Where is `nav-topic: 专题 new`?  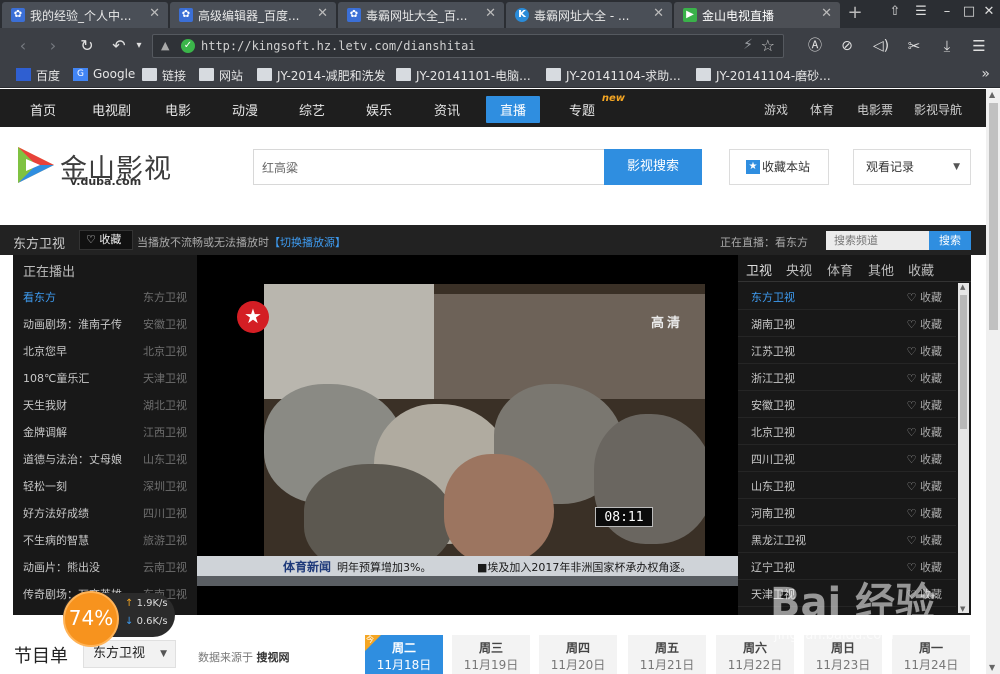 nav-topic: 专题 new is located at coordinates (597, 106).